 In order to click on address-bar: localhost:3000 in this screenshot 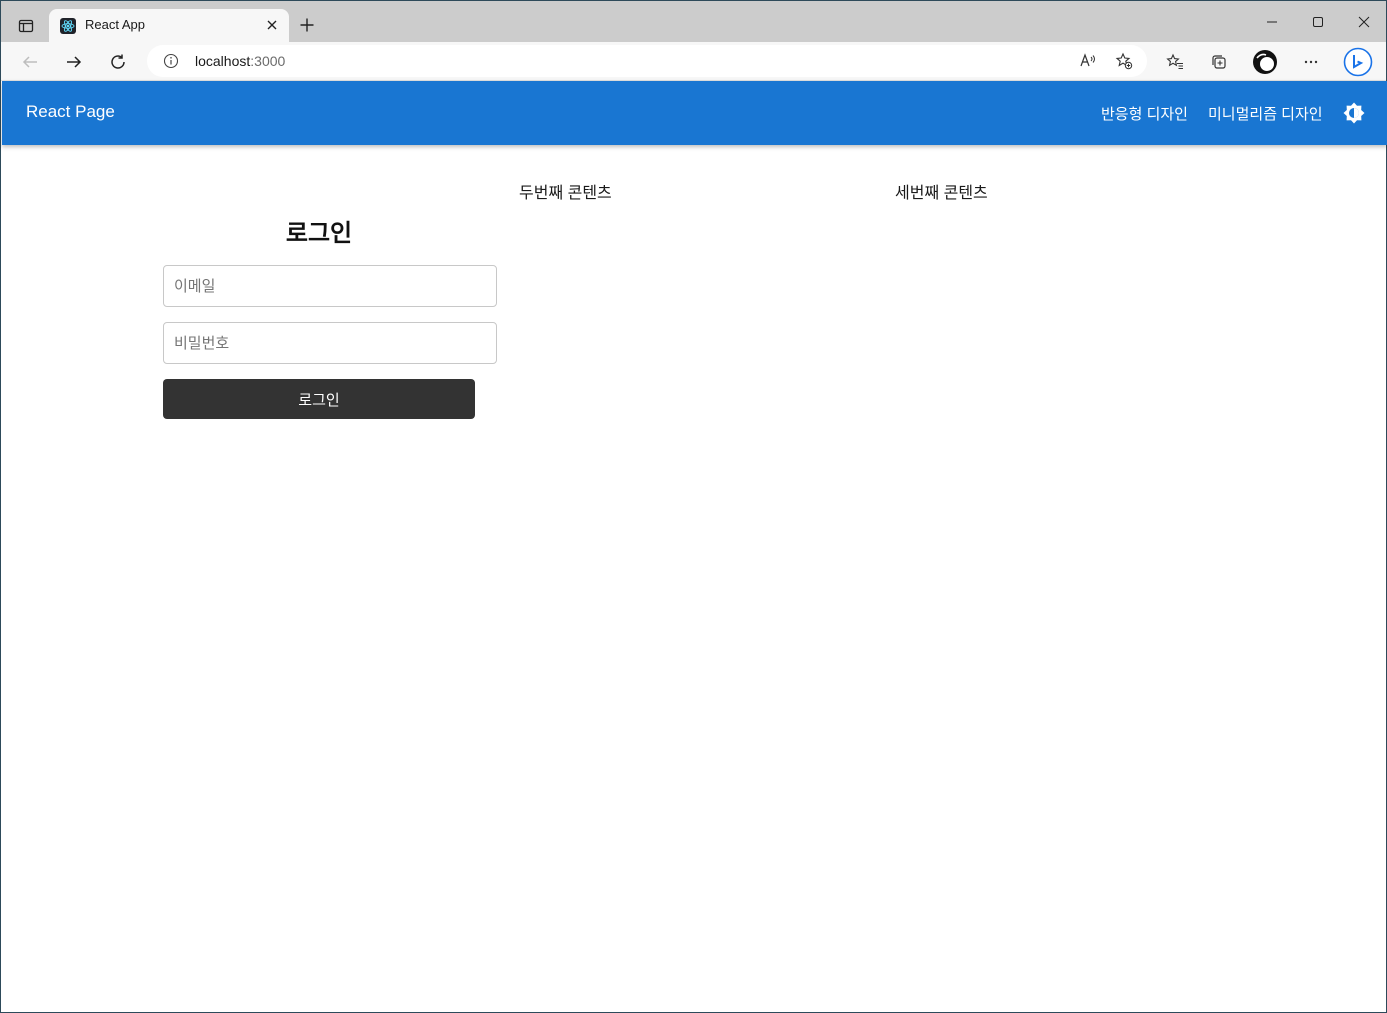, I will do `click(647, 61)`.